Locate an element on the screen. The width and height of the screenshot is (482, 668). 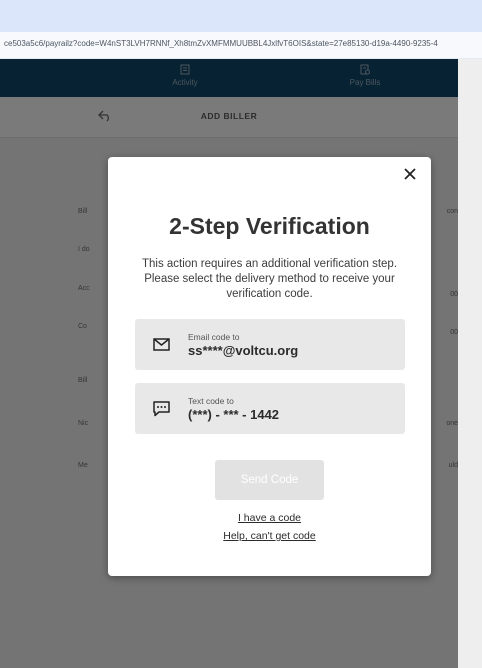
text-delivery-option: Text code to (***) - *** - 1442 is located at coordinates (270, 408).